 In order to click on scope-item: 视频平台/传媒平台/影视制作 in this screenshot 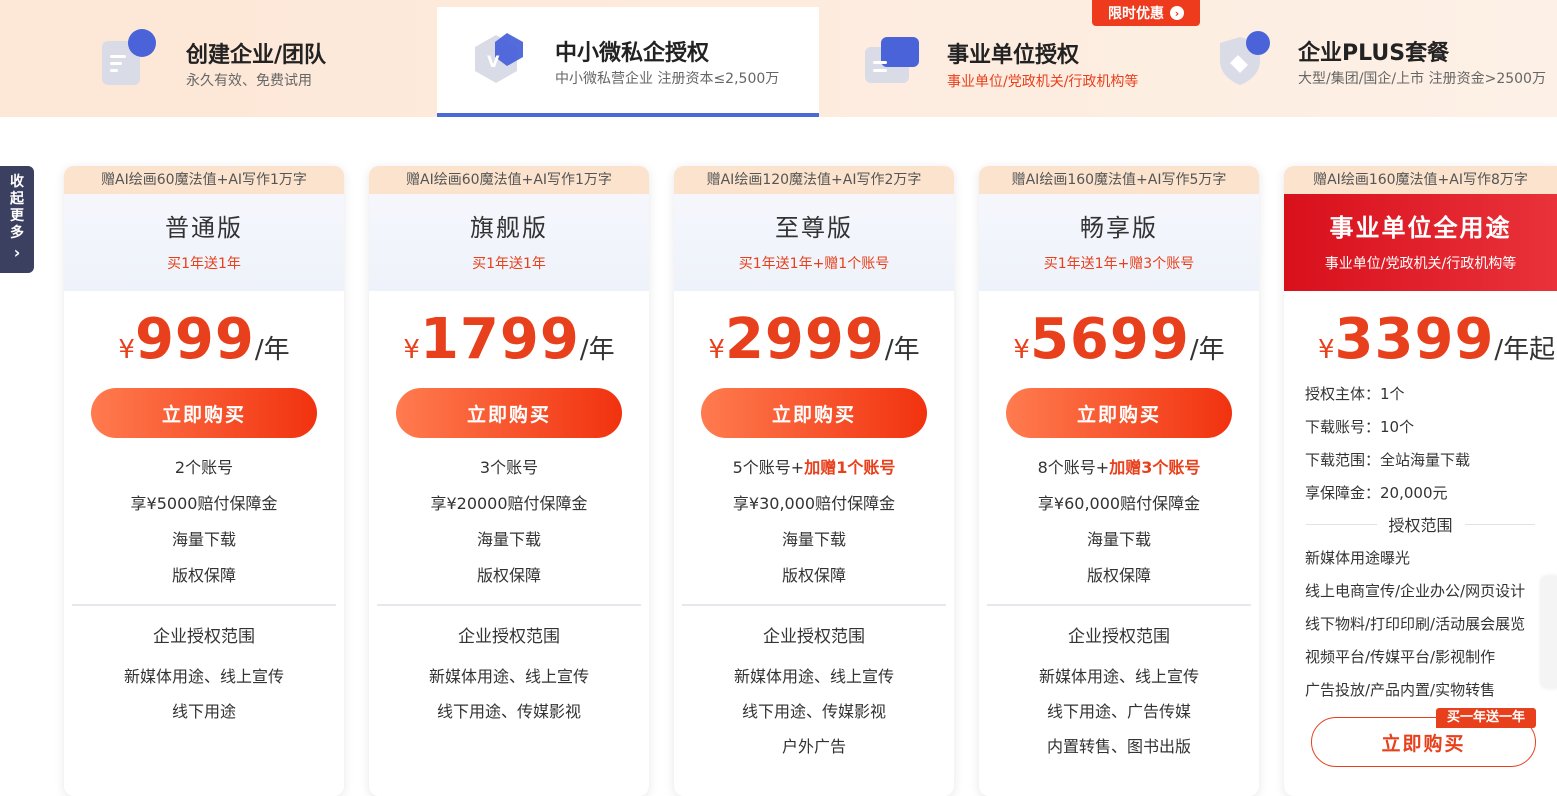, I will do `click(1400, 657)`.